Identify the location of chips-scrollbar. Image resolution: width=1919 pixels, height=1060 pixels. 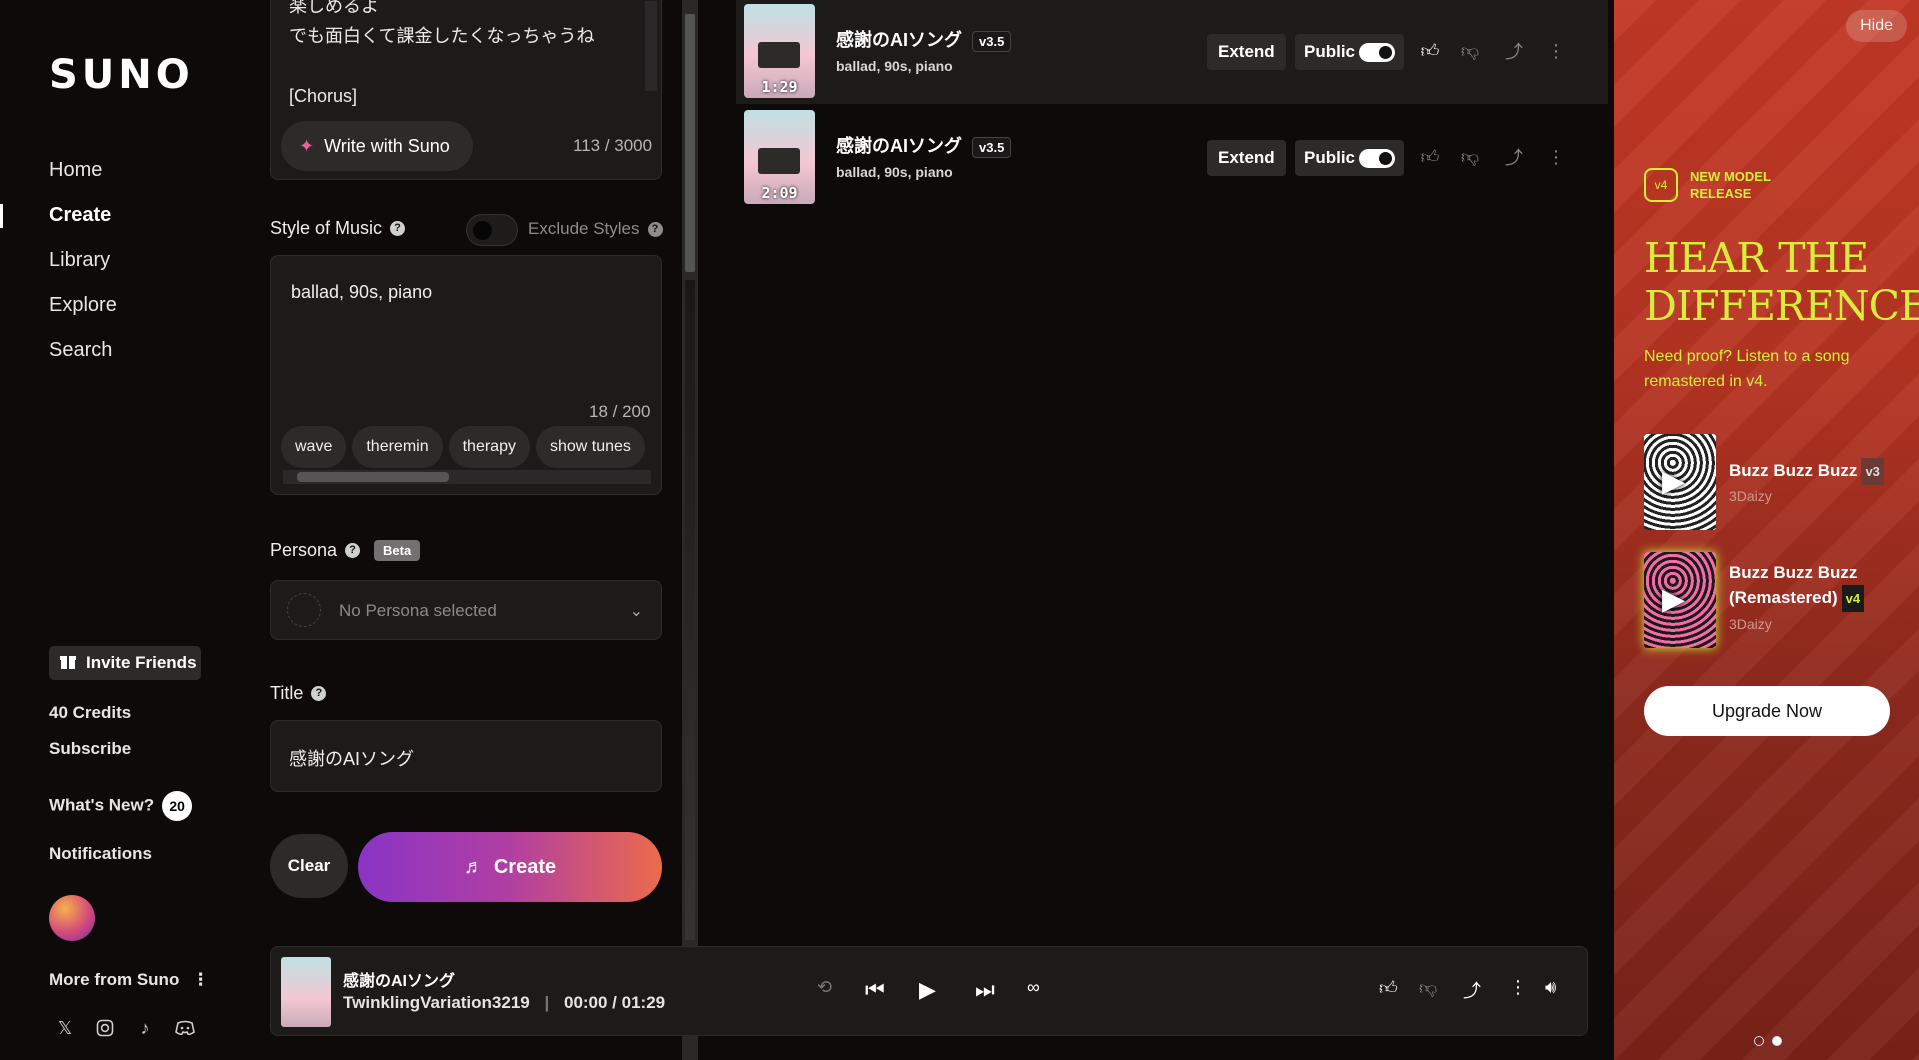
(467, 477).